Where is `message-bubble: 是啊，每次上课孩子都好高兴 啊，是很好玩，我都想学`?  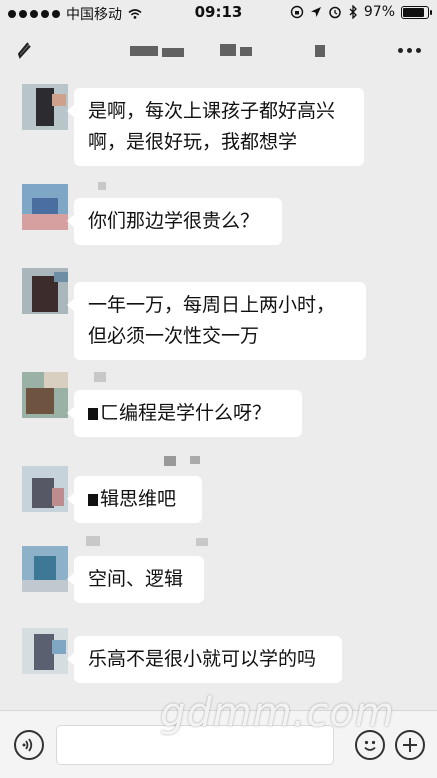 message-bubble: 是啊，每次上课孩子都好高兴 啊，是很好玩，我都想学 is located at coordinates (215, 127).